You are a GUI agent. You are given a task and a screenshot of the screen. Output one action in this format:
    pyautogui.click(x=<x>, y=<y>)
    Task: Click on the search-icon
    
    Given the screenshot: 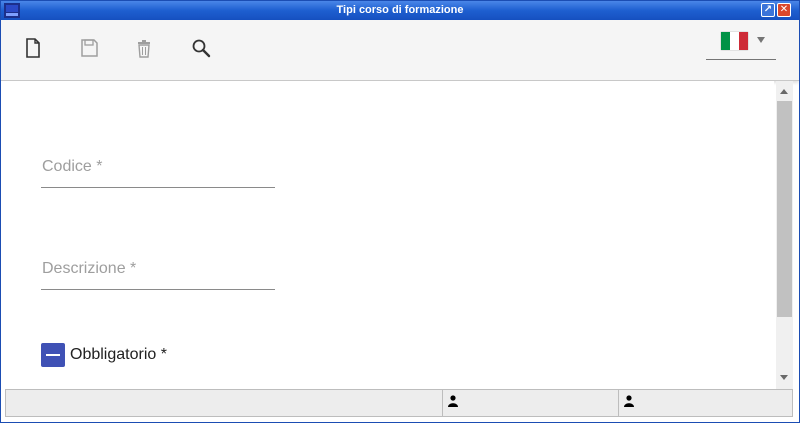 What is the action you would take?
    pyautogui.click(x=201, y=48)
    